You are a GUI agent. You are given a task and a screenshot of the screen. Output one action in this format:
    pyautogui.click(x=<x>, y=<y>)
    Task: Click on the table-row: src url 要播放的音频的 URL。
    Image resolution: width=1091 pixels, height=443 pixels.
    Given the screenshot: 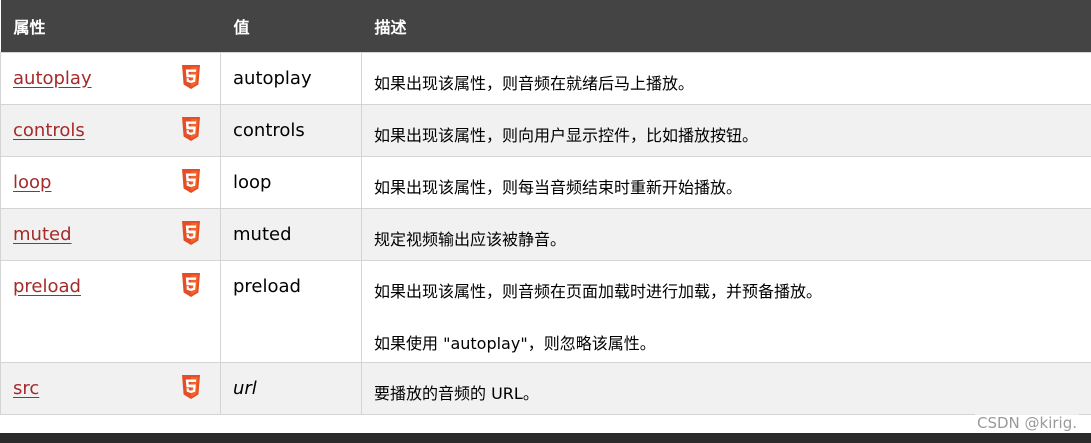 What is the action you would take?
    pyautogui.click(x=545, y=388)
    